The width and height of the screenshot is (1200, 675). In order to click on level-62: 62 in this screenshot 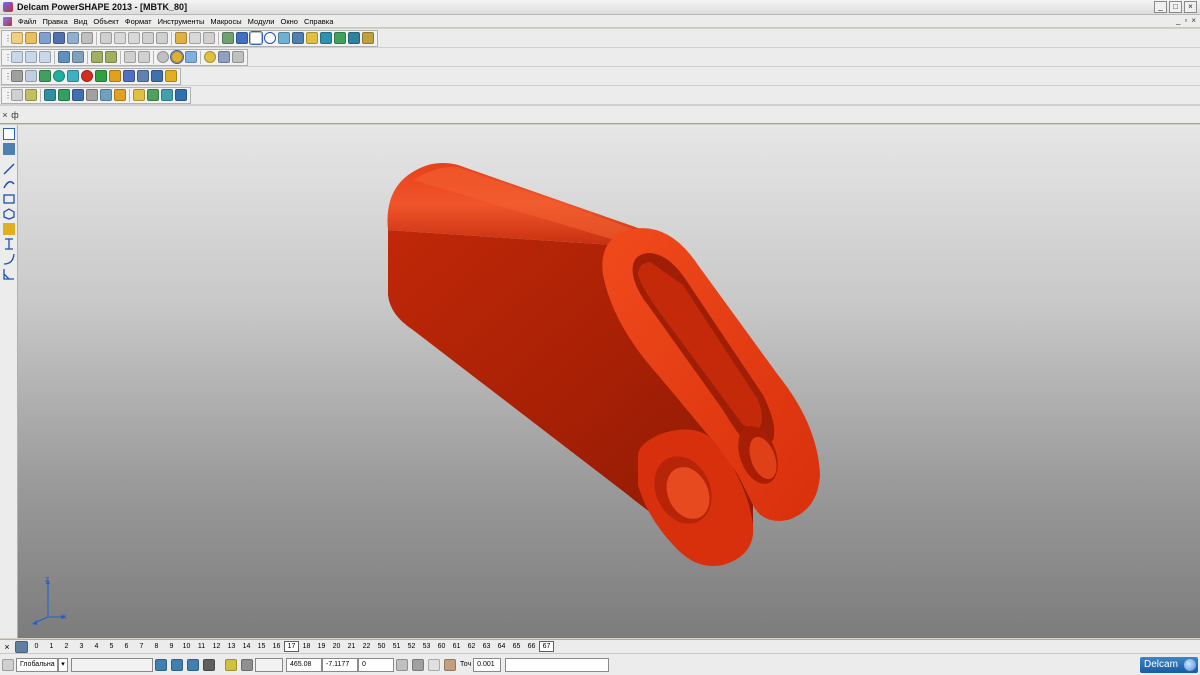, I will do `click(471, 646)`.